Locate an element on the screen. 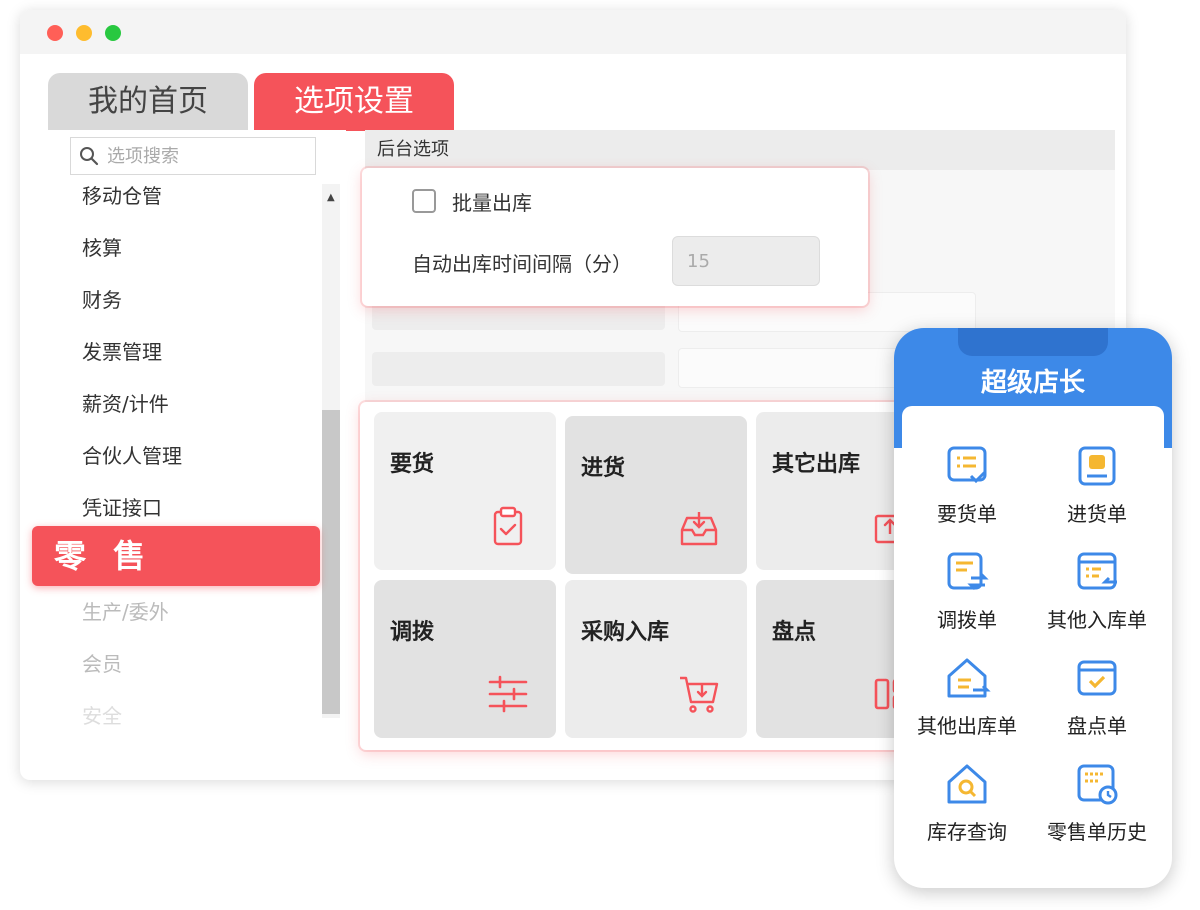  inventory-check-icon is located at coordinates (1097, 678).